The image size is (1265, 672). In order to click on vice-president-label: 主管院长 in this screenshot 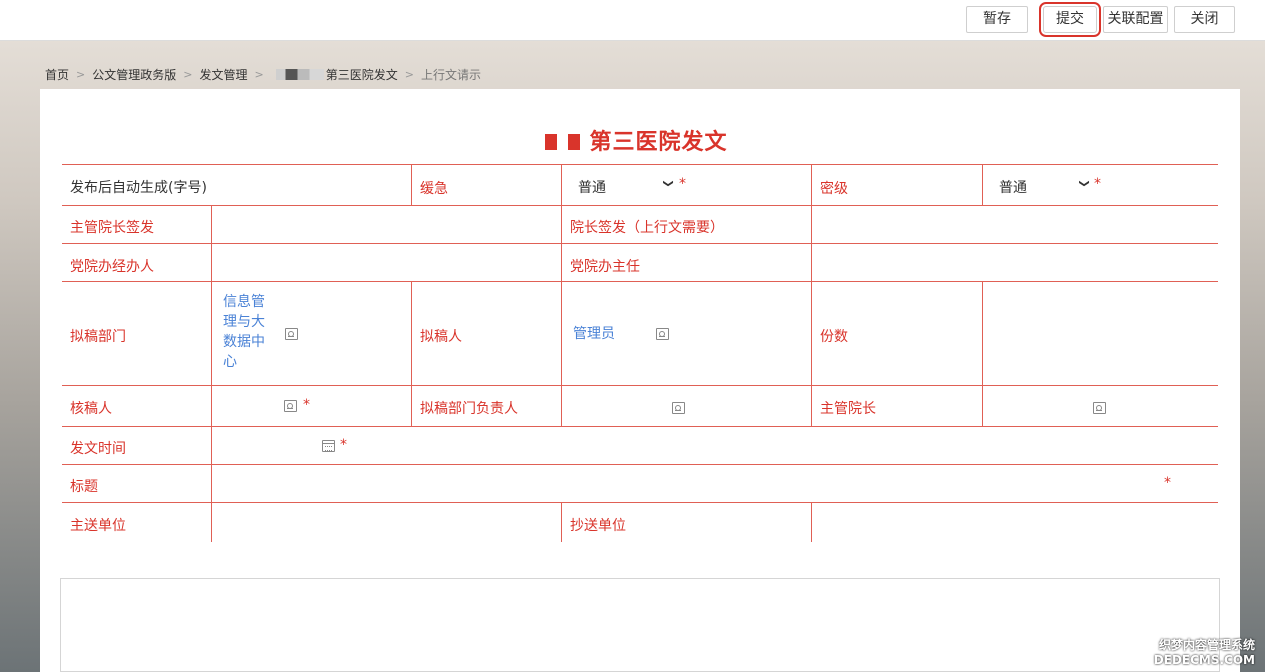, I will do `click(848, 409)`.